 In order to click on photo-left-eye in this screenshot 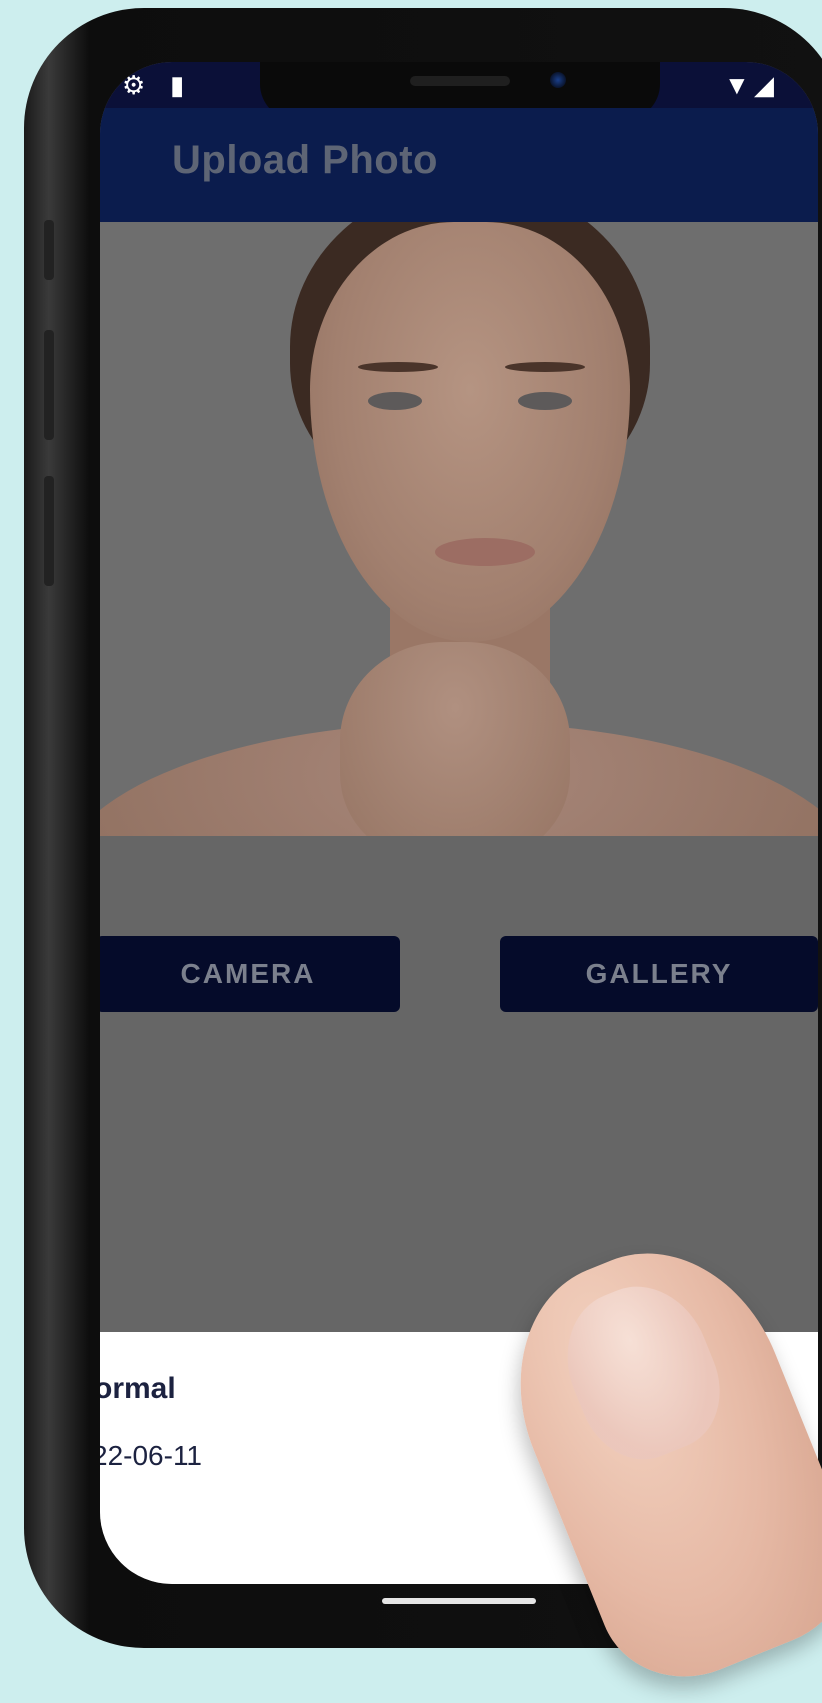, I will do `click(395, 401)`.